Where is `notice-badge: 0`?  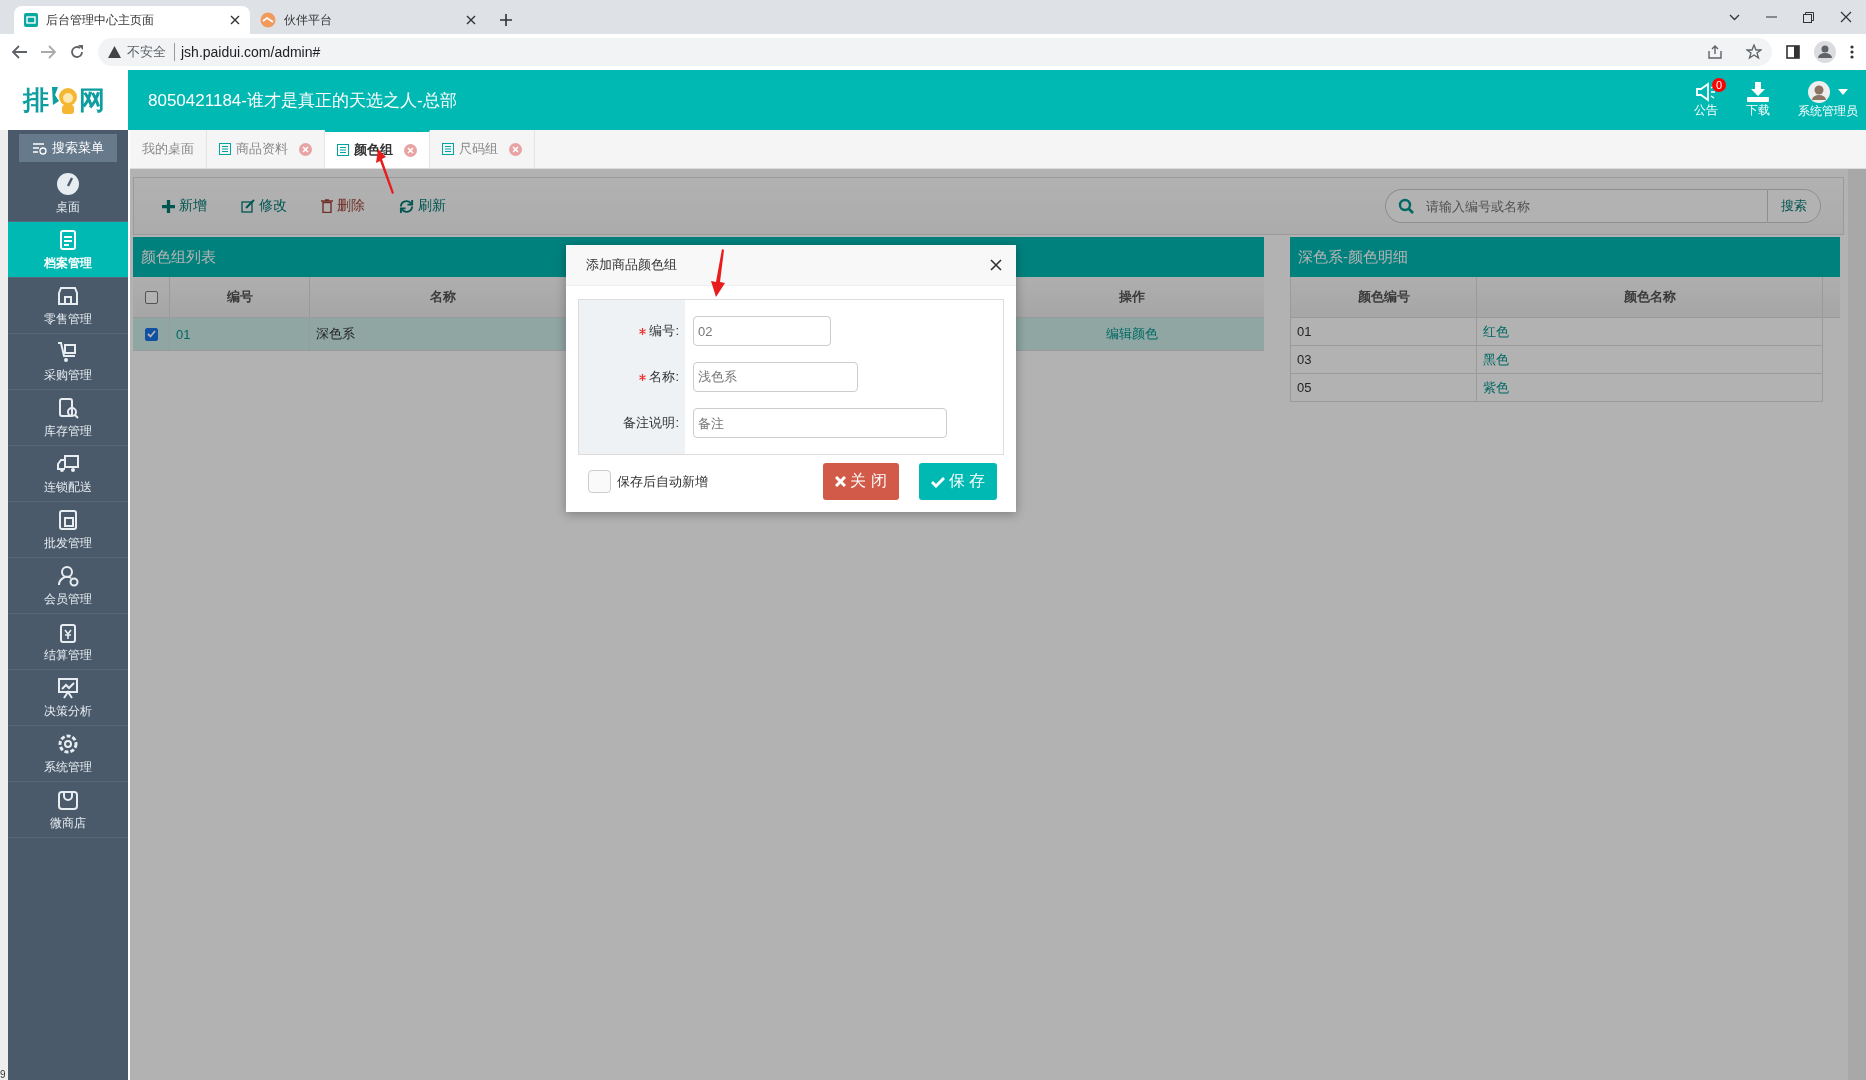
notice-badge: 0 is located at coordinates (1718, 85).